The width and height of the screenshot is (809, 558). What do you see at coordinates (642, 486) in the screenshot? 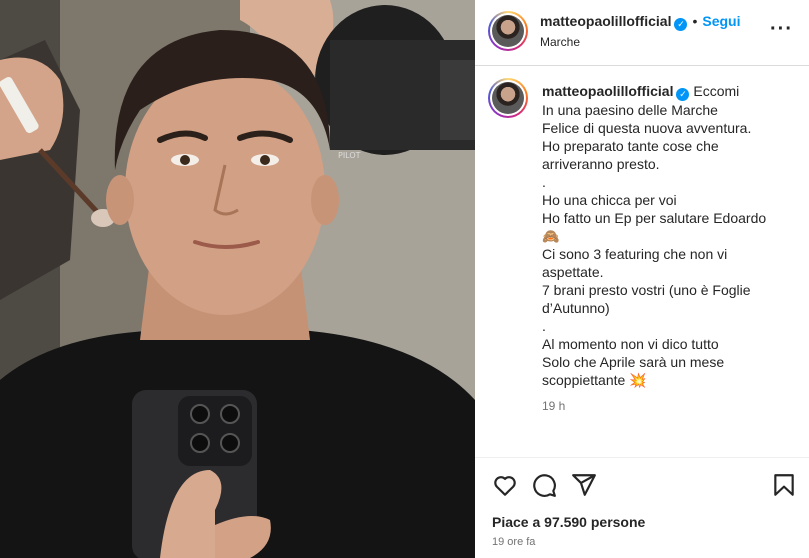
I see `action-bar` at bounding box center [642, 486].